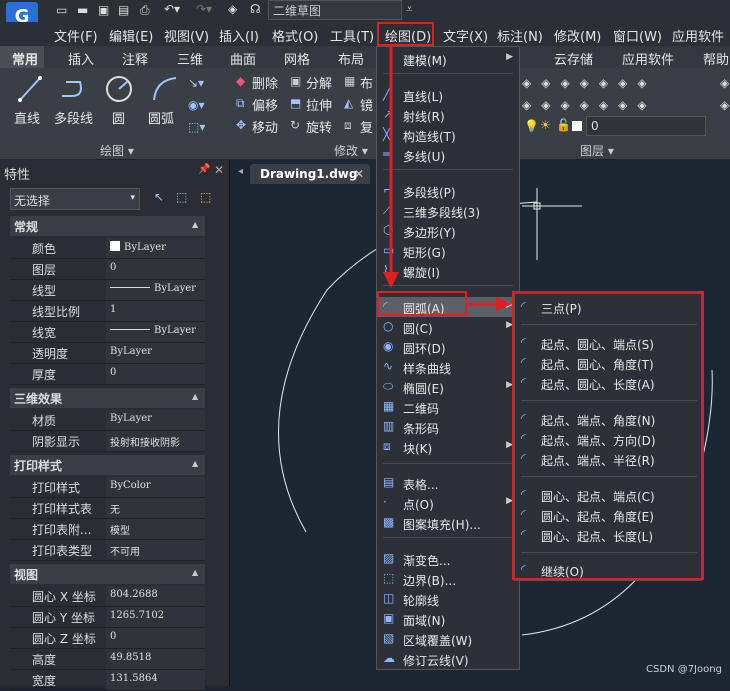  Describe the element at coordinates (448, 211) in the screenshot. I see `draw-menu-item: ⟋ 三维多段线(3)` at that location.